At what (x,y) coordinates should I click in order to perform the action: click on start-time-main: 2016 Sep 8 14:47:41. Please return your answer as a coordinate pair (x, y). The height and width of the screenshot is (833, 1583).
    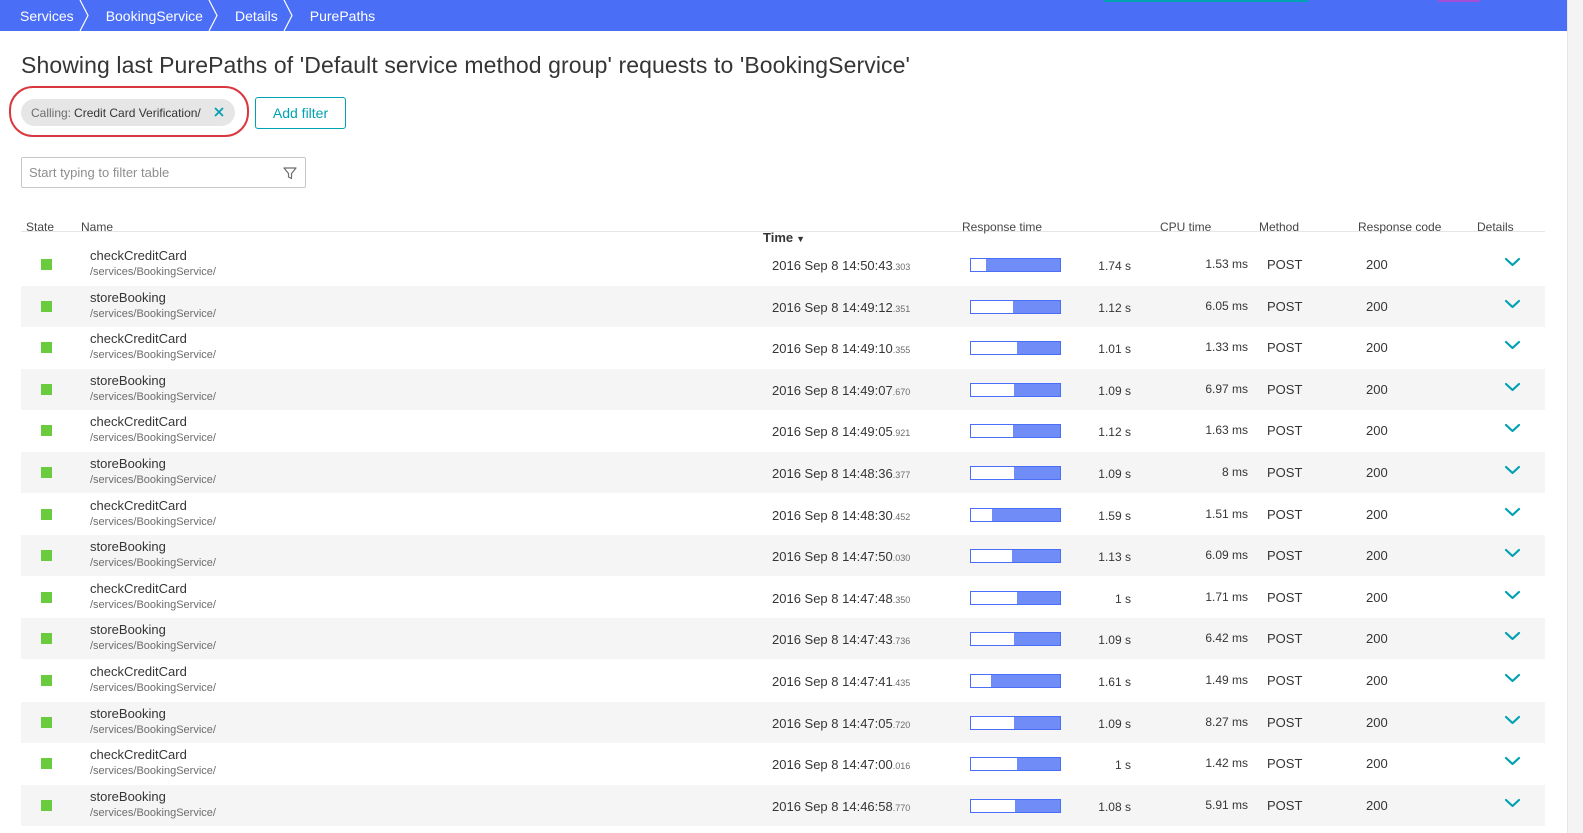
    Looking at the image, I should click on (832, 681).